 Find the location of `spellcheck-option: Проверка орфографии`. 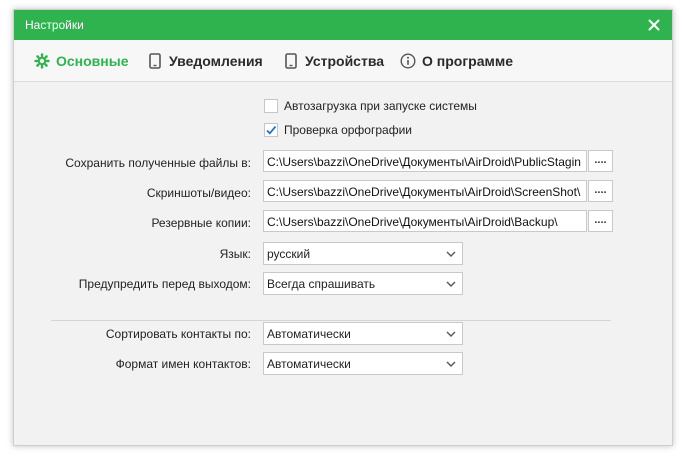

spellcheck-option: Проверка орфографии is located at coordinates (338, 130).